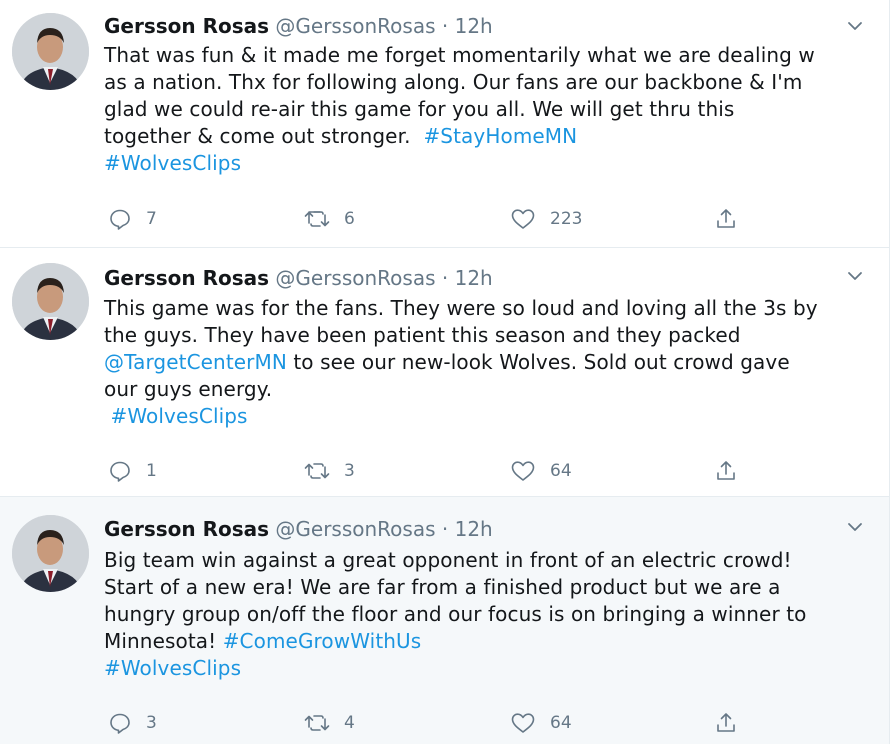  I want to click on tweet-text-line: Minnesota! #ComeGrowWithUs, so click(484, 641).